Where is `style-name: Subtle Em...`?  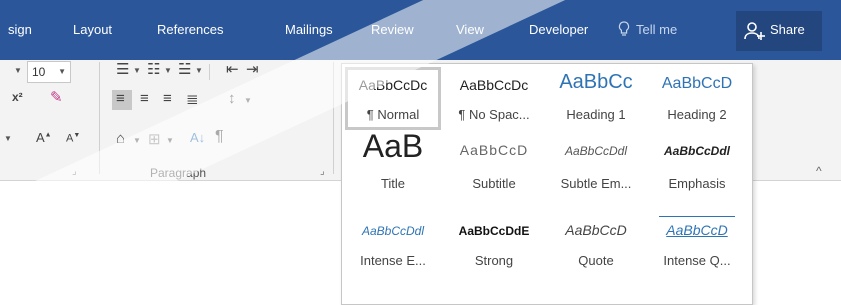 style-name: Subtle Em... is located at coordinates (596, 183).